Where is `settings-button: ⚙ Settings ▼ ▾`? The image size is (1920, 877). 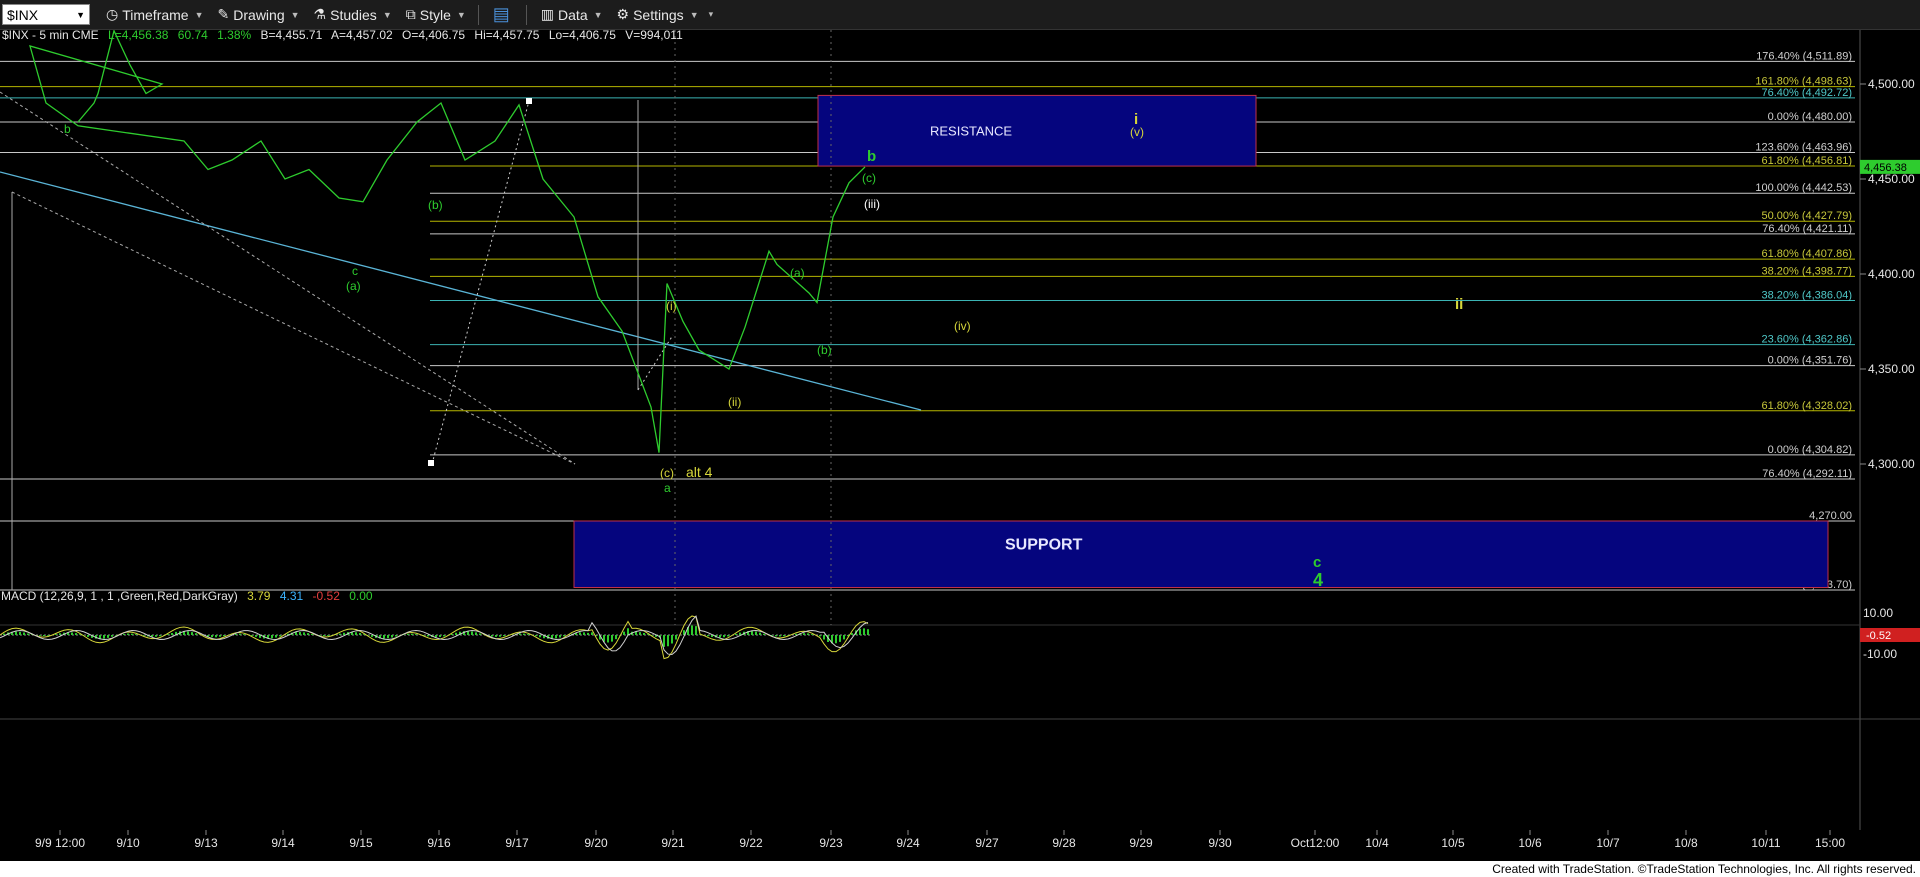
settings-button: ⚙ Settings ▼ ▾ is located at coordinates (665, 14).